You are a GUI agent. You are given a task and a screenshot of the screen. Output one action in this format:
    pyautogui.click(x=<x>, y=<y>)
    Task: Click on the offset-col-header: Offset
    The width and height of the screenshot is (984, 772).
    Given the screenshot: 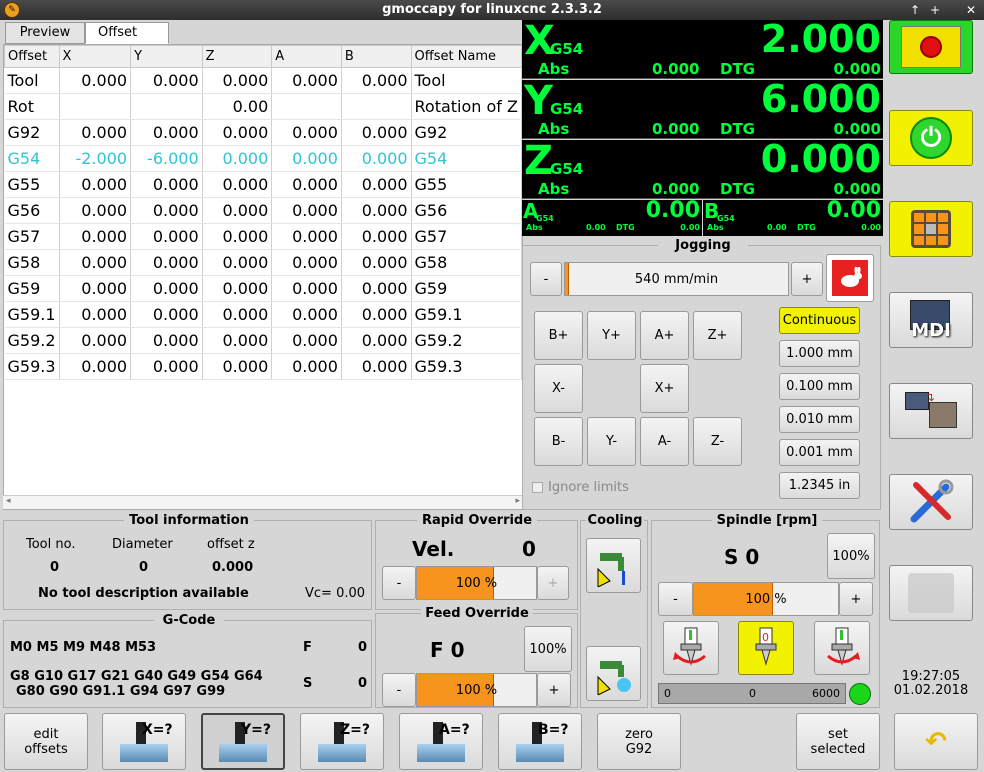 What is the action you would take?
    pyautogui.click(x=32, y=56)
    